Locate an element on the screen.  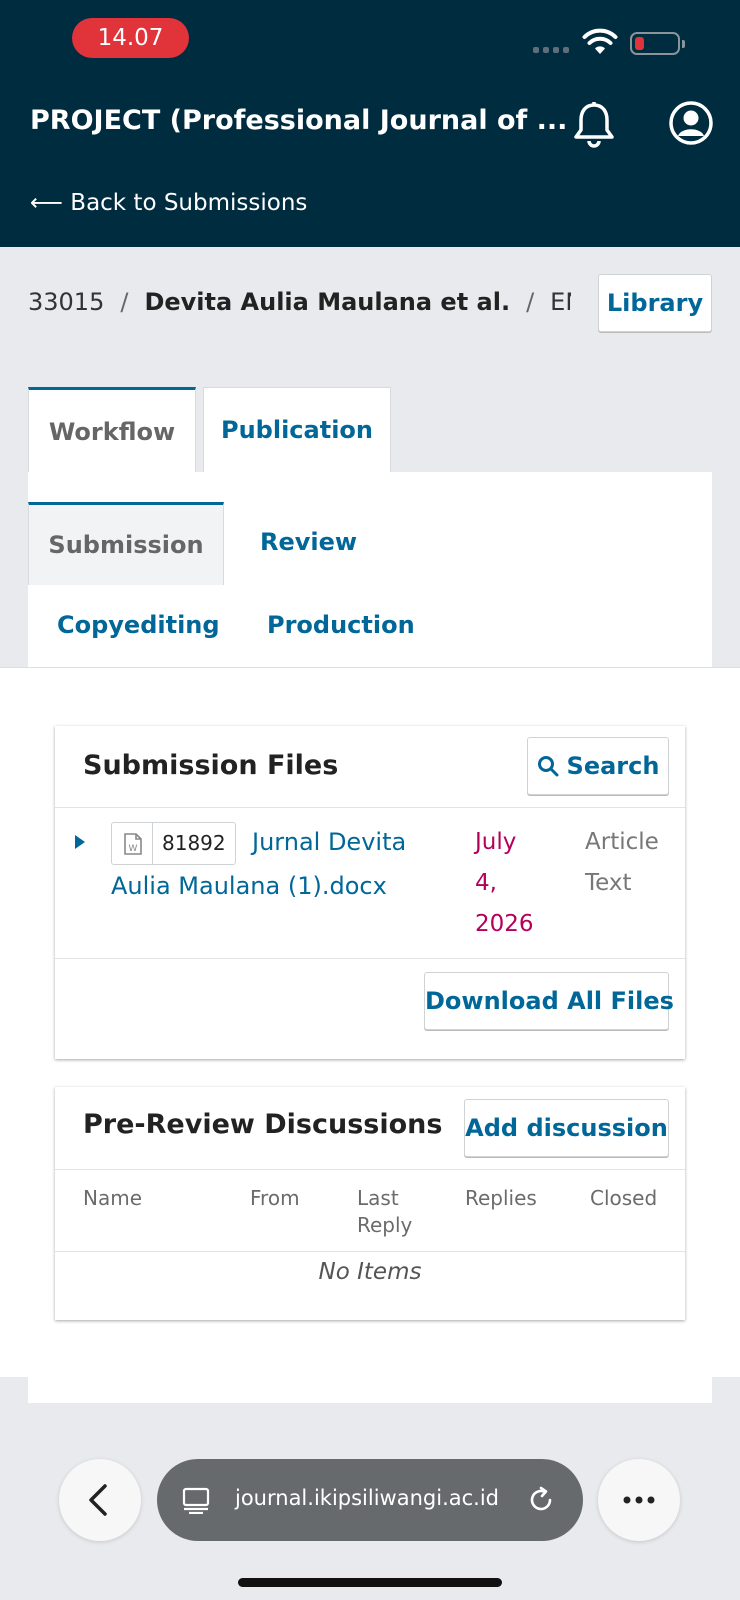
column-header-last-reply: Last Reply is located at coordinates (384, 1212).